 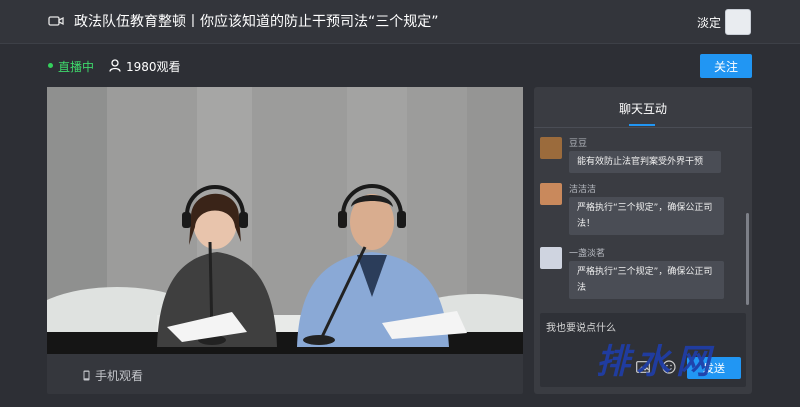 What do you see at coordinates (400, 66) in the screenshot?
I see `status-row: 直播中 1980观看` at bounding box center [400, 66].